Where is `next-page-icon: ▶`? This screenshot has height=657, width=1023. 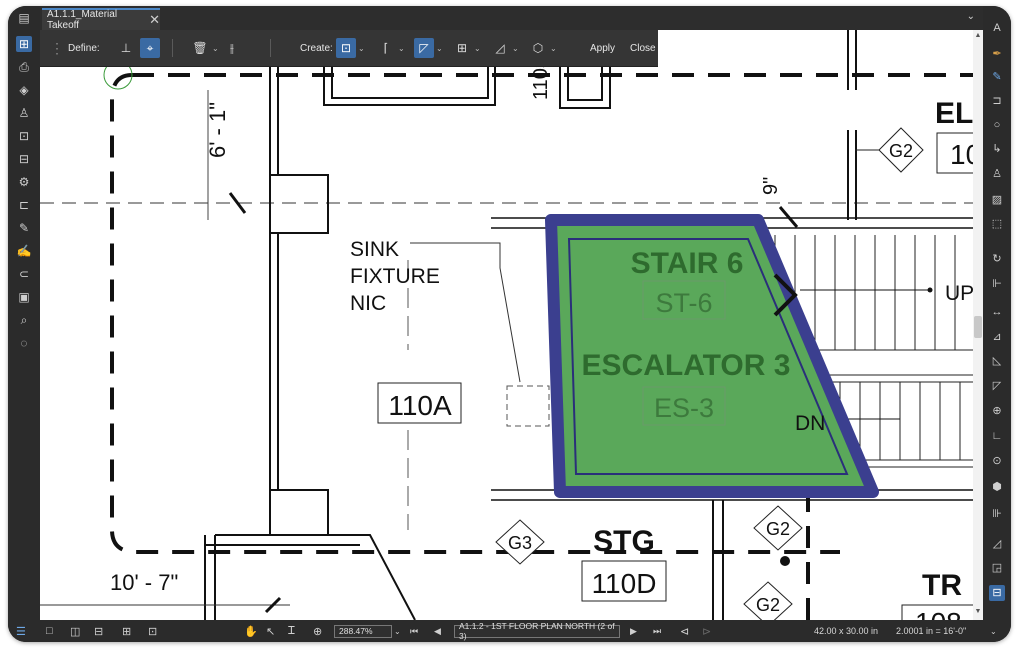
next-page-icon: ▶ is located at coordinates (633, 631).